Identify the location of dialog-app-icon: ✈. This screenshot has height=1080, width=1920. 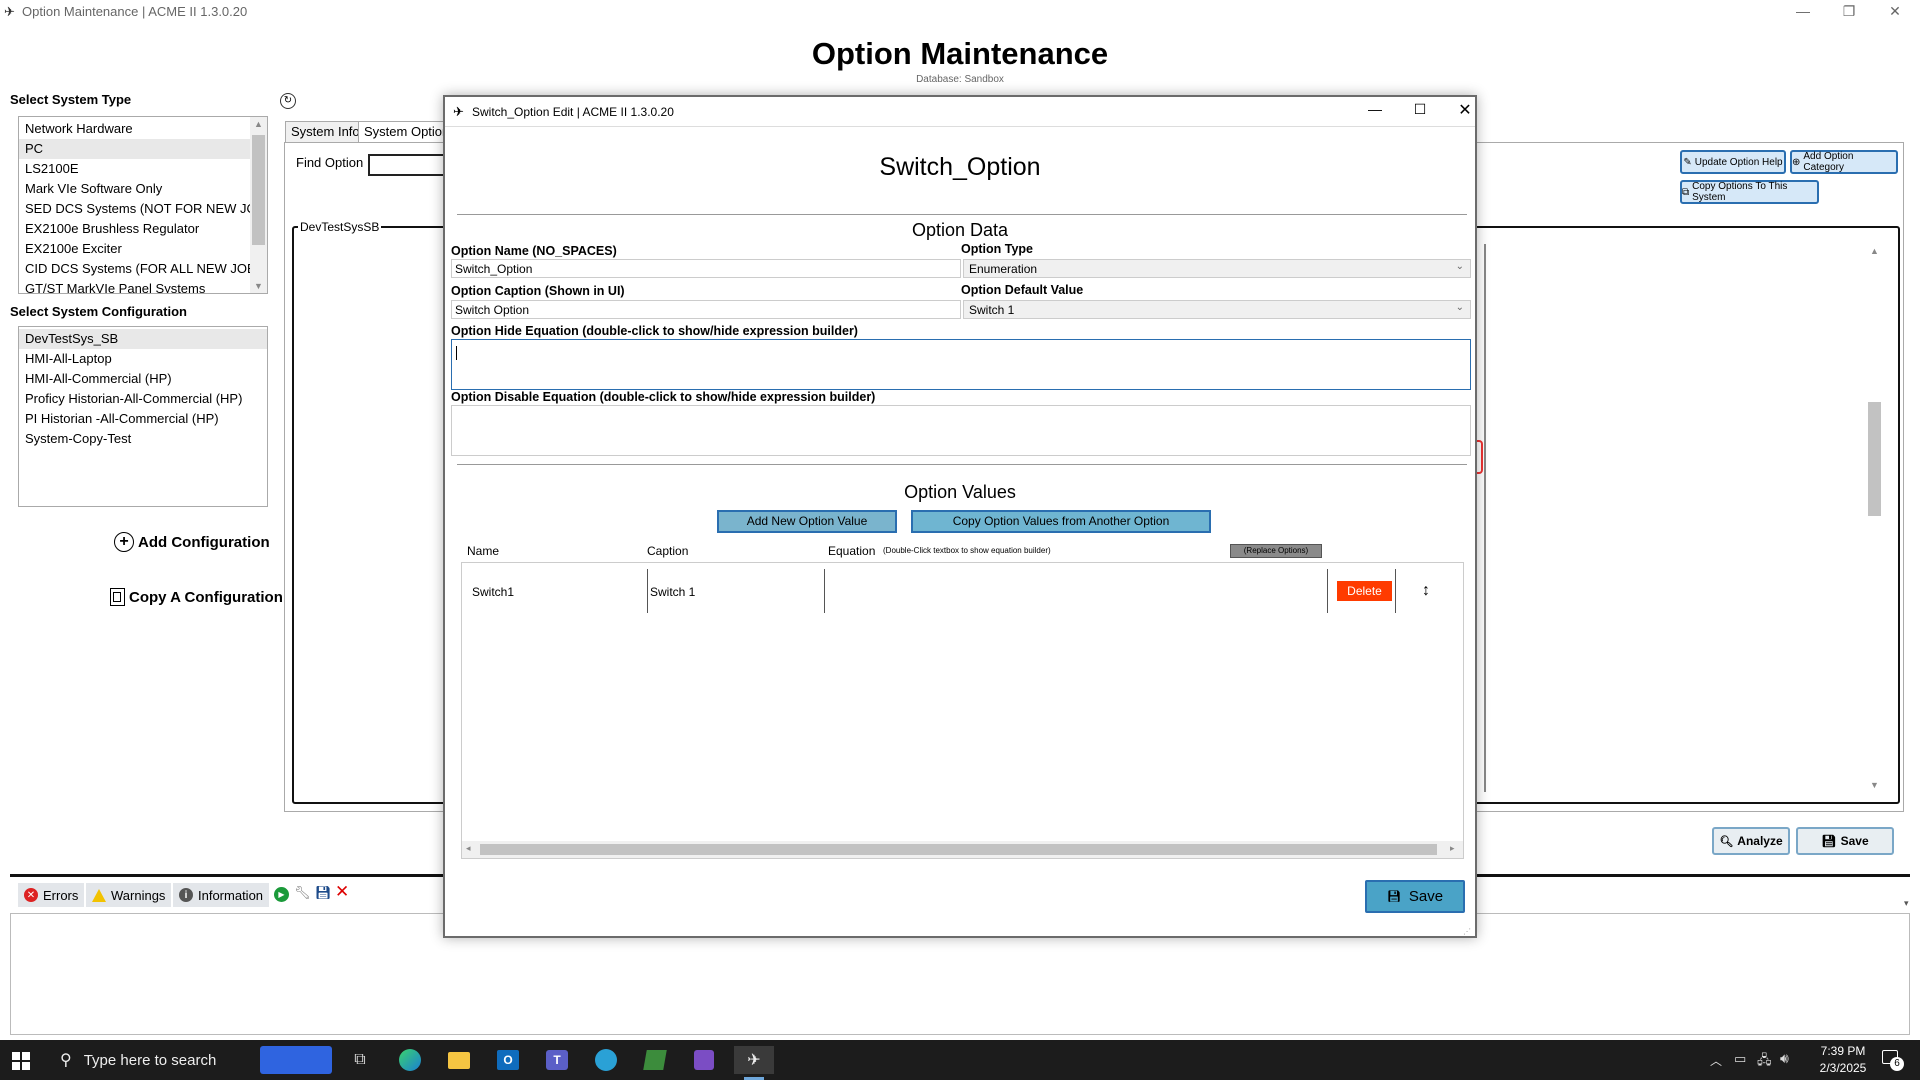
(458, 111).